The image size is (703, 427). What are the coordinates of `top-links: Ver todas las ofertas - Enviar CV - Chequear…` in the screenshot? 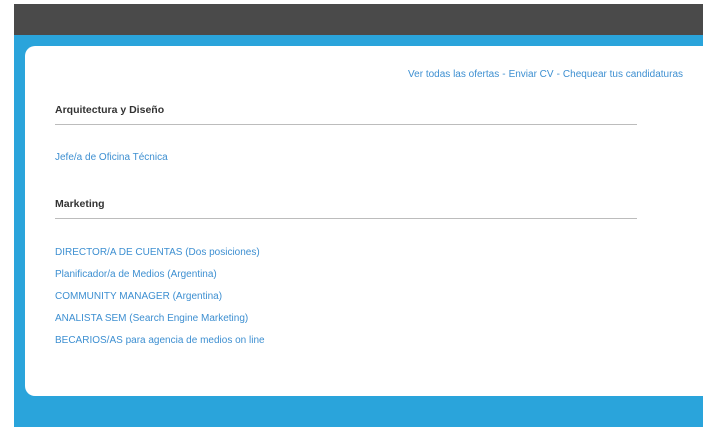 It's located at (545, 74).